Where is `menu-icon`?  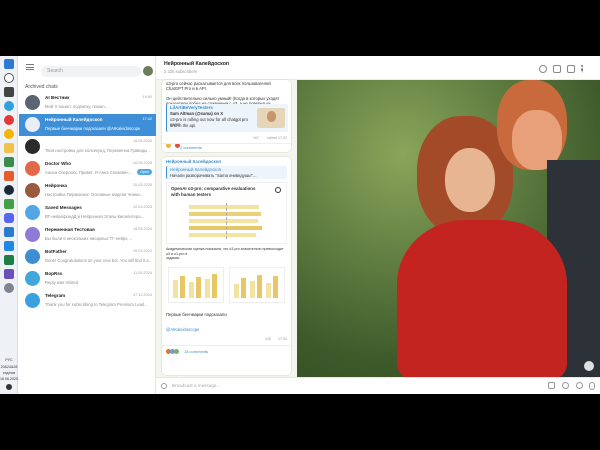 menu-icon is located at coordinates (30, 67).